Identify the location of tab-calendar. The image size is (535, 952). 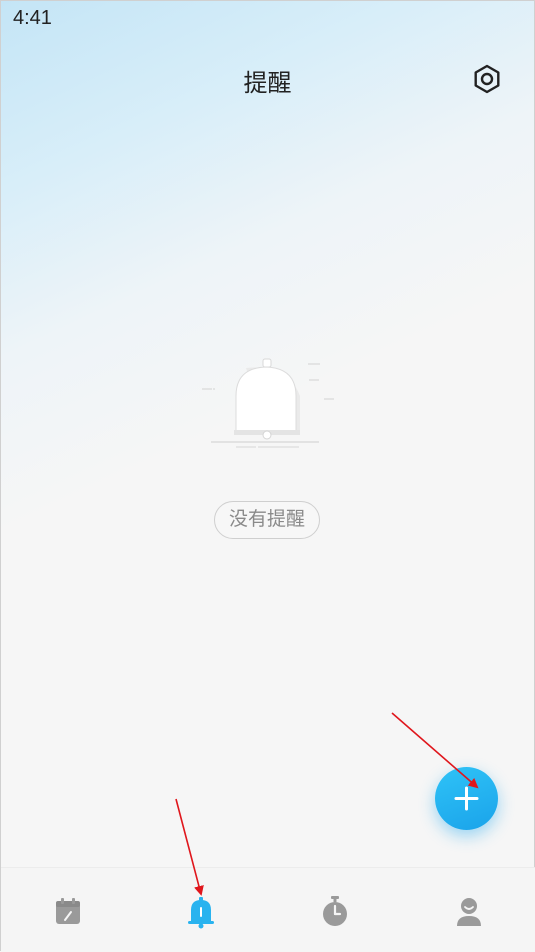
(68, 912).